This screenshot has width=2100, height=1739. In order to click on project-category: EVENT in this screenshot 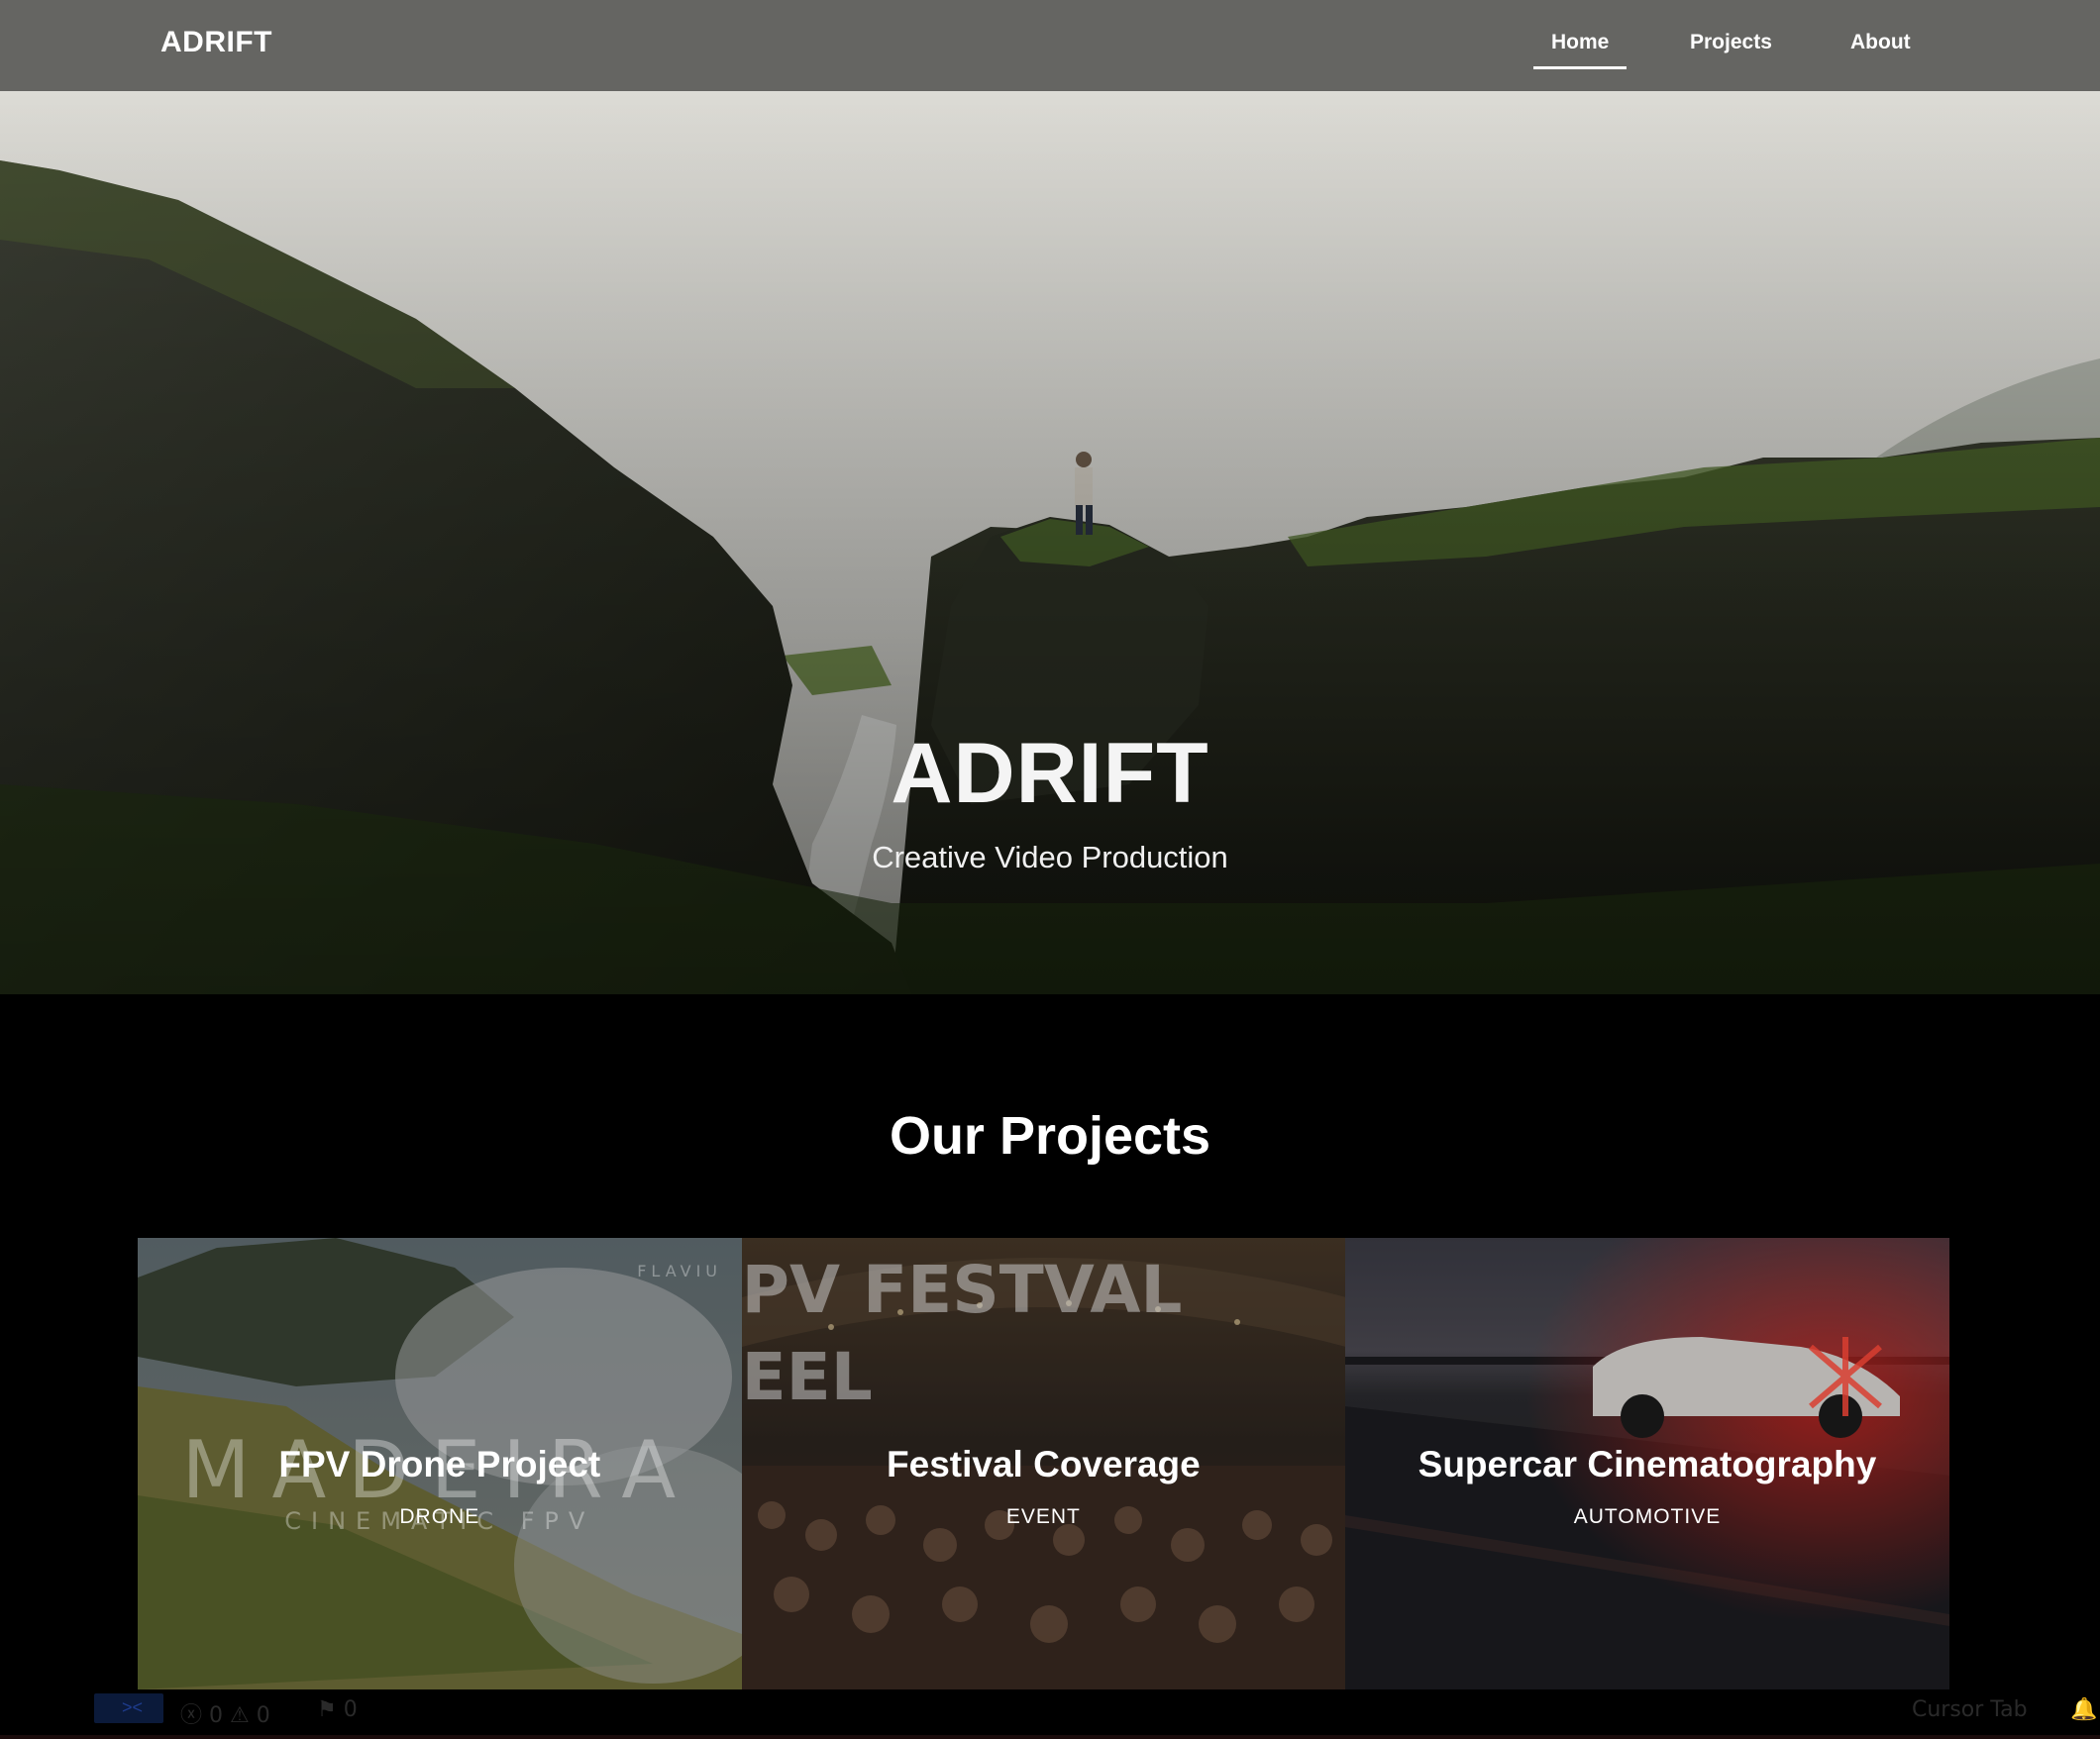, I will do `click(1043, 1517)`.